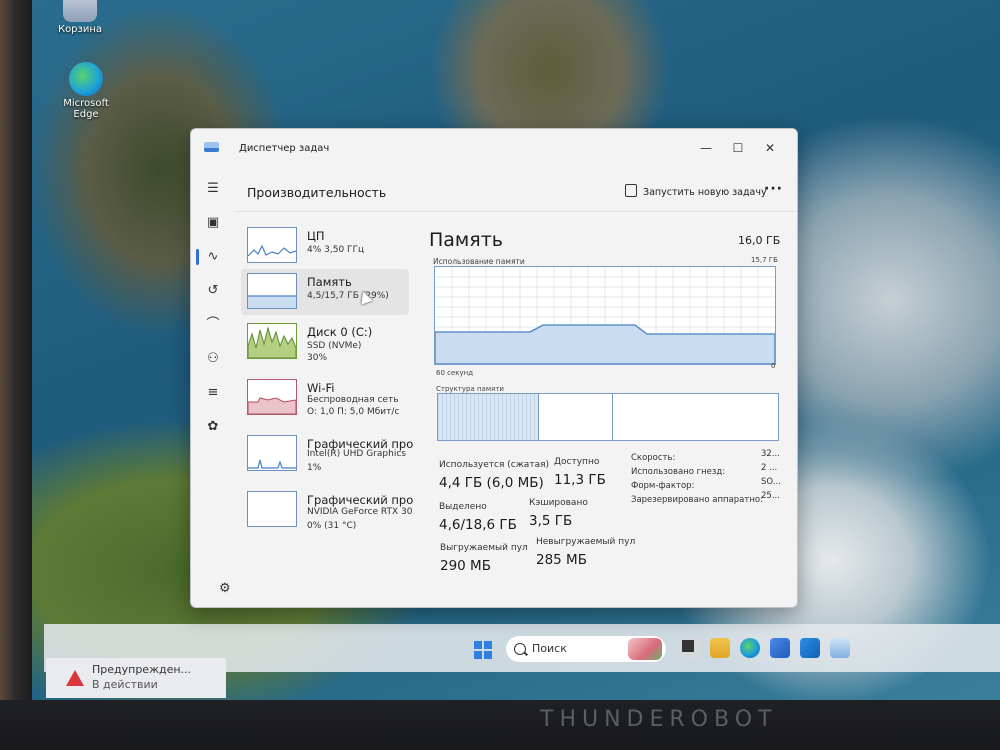 The height and width of the screenshot is (750, 1000). I want to click on wifi-thumbnail-graph, so click(272, 397).